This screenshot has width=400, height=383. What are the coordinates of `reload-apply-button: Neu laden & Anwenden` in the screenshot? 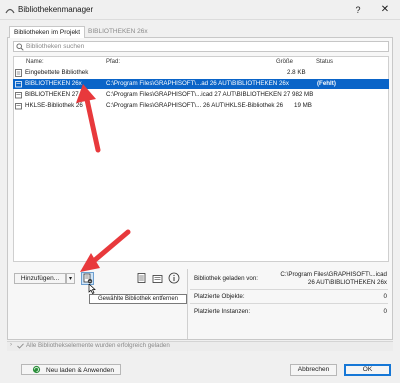 It's located at (71, 369).